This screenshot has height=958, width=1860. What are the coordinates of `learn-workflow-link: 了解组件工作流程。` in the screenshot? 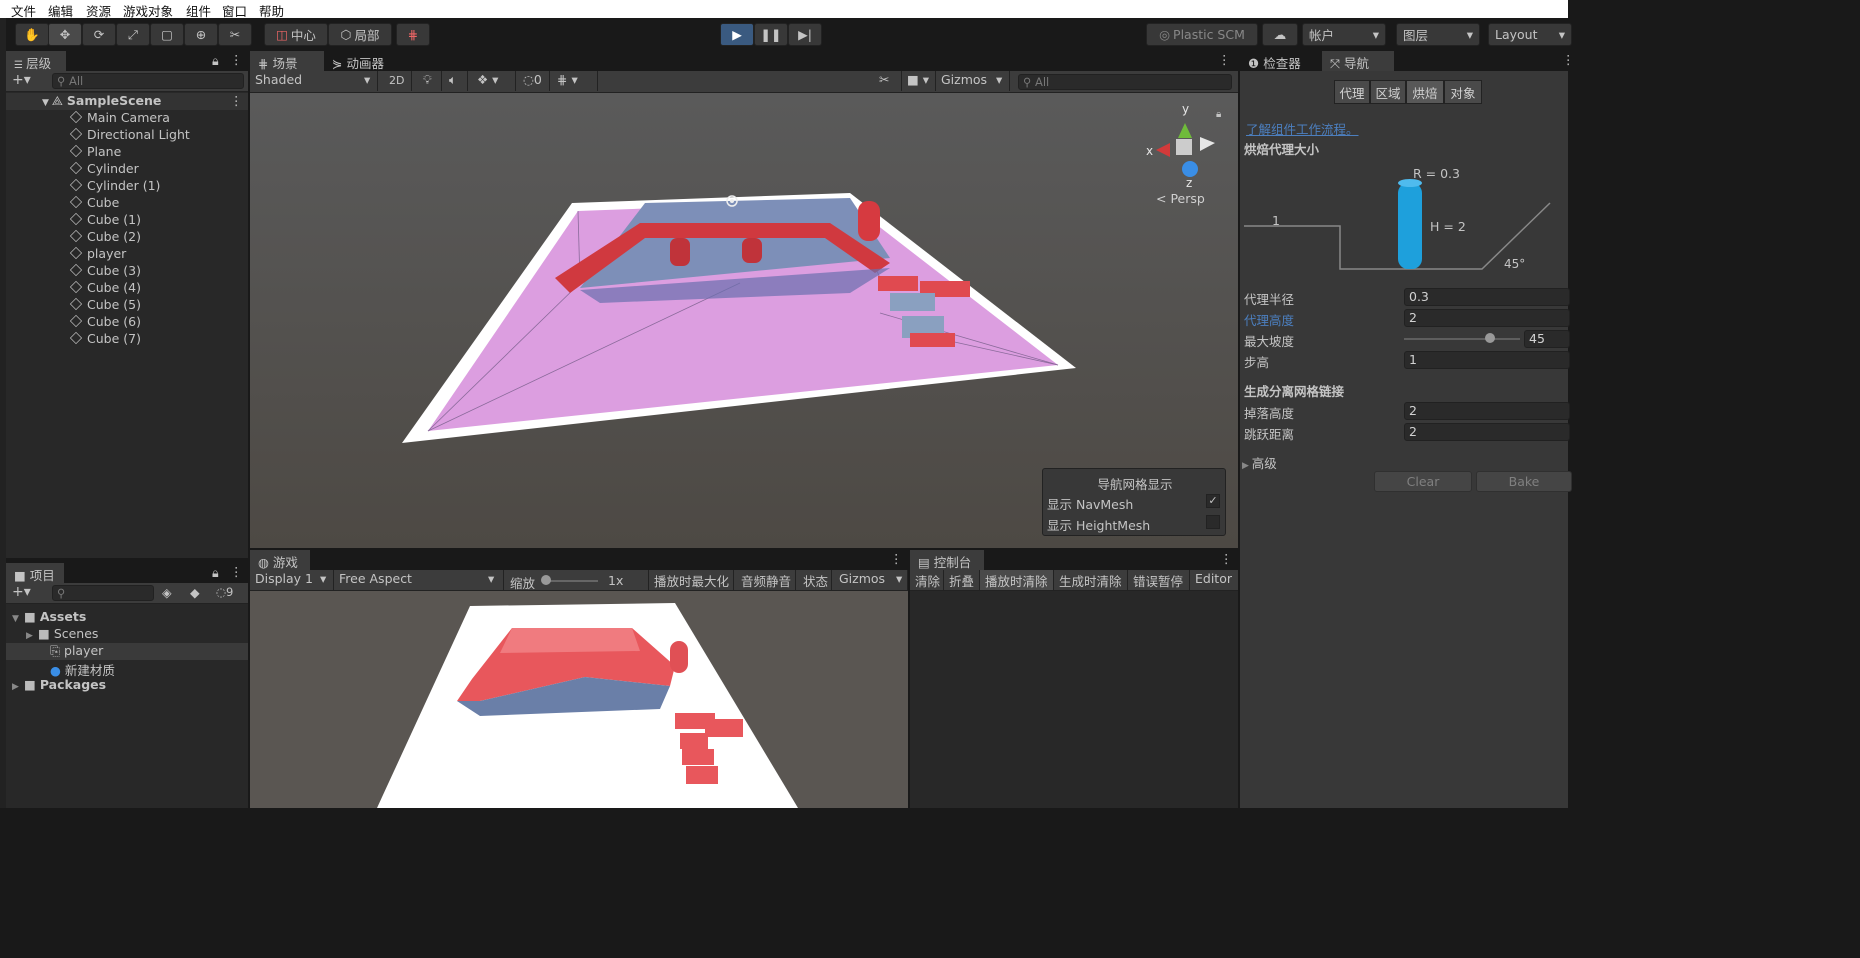 It's located at (1302, 128).